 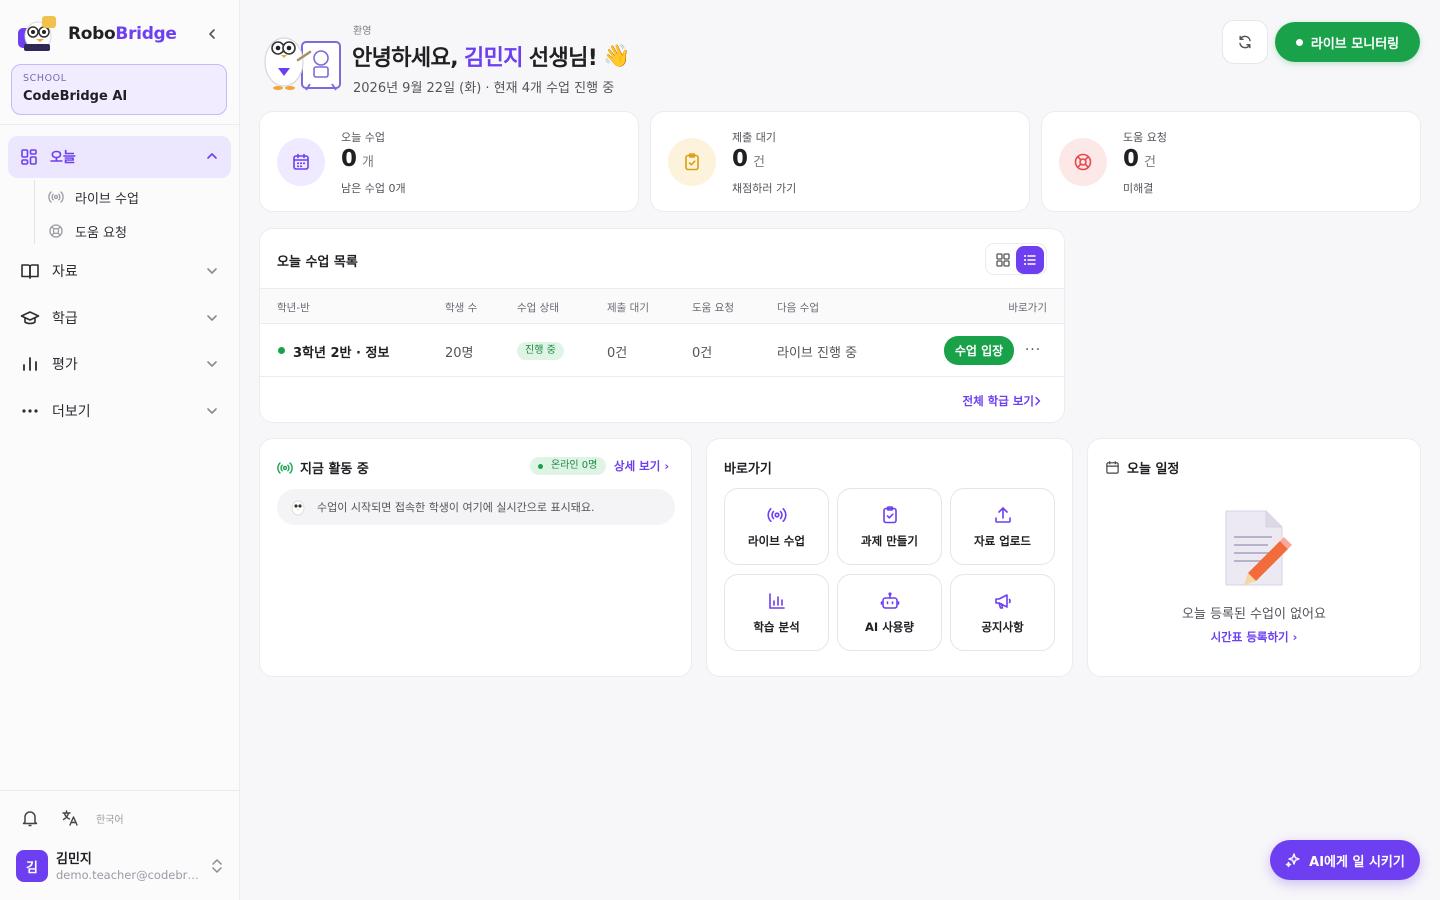 I want to click on panel-title: 오늘 수업 목록, so click(x=317, y=262).